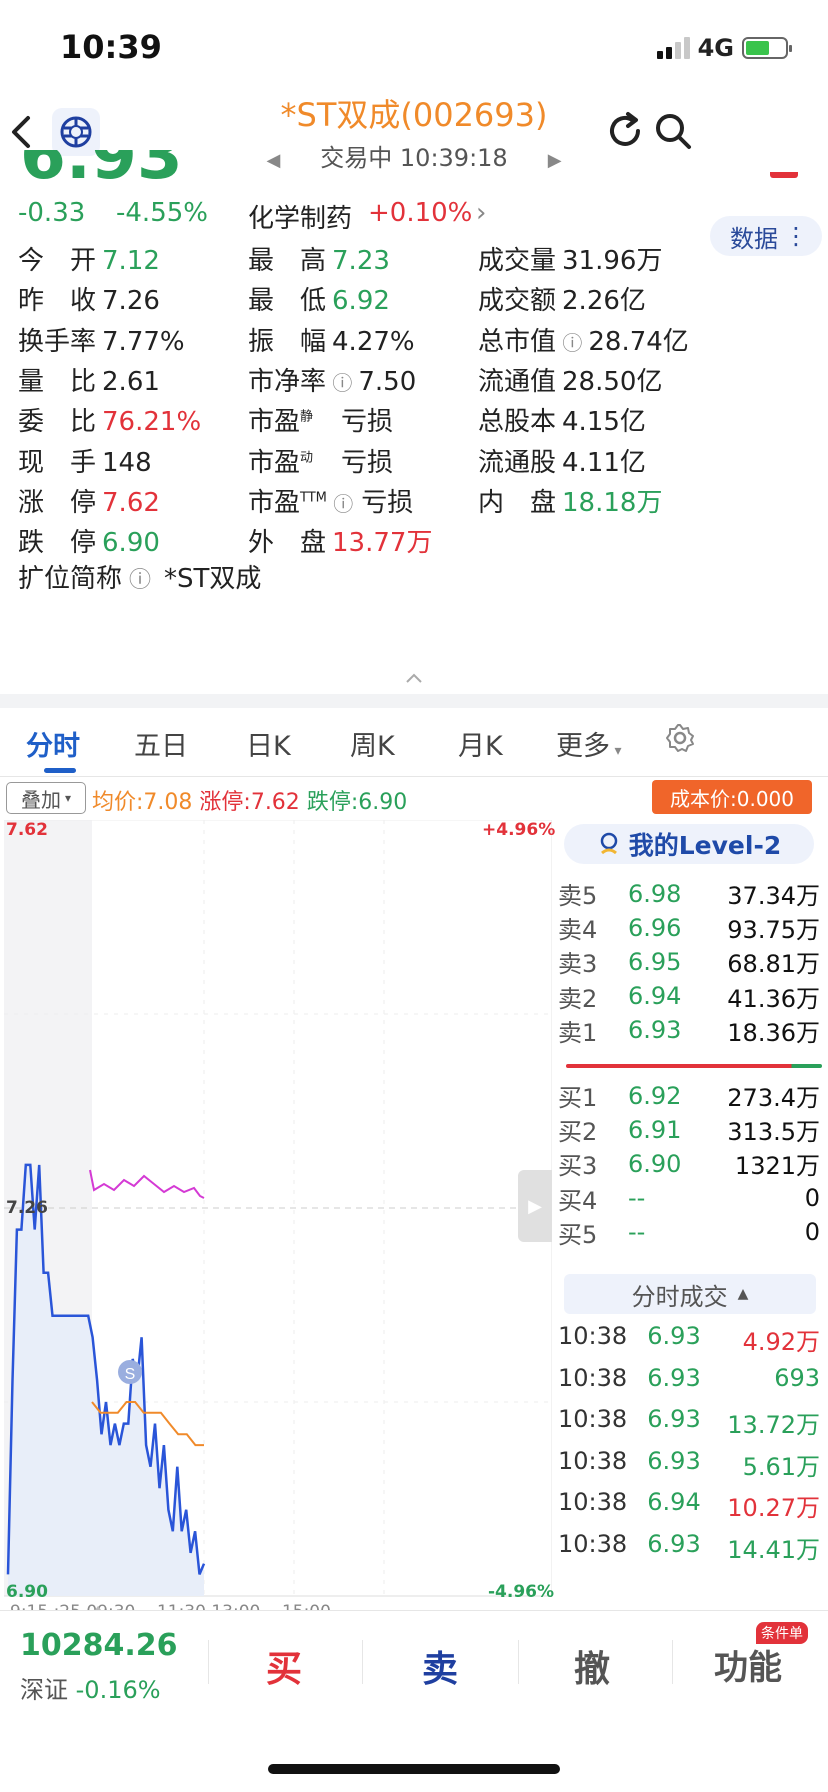 The image size is (828, 1792). I want to click on tab-more: 更多 ▾, so click(588, 743).